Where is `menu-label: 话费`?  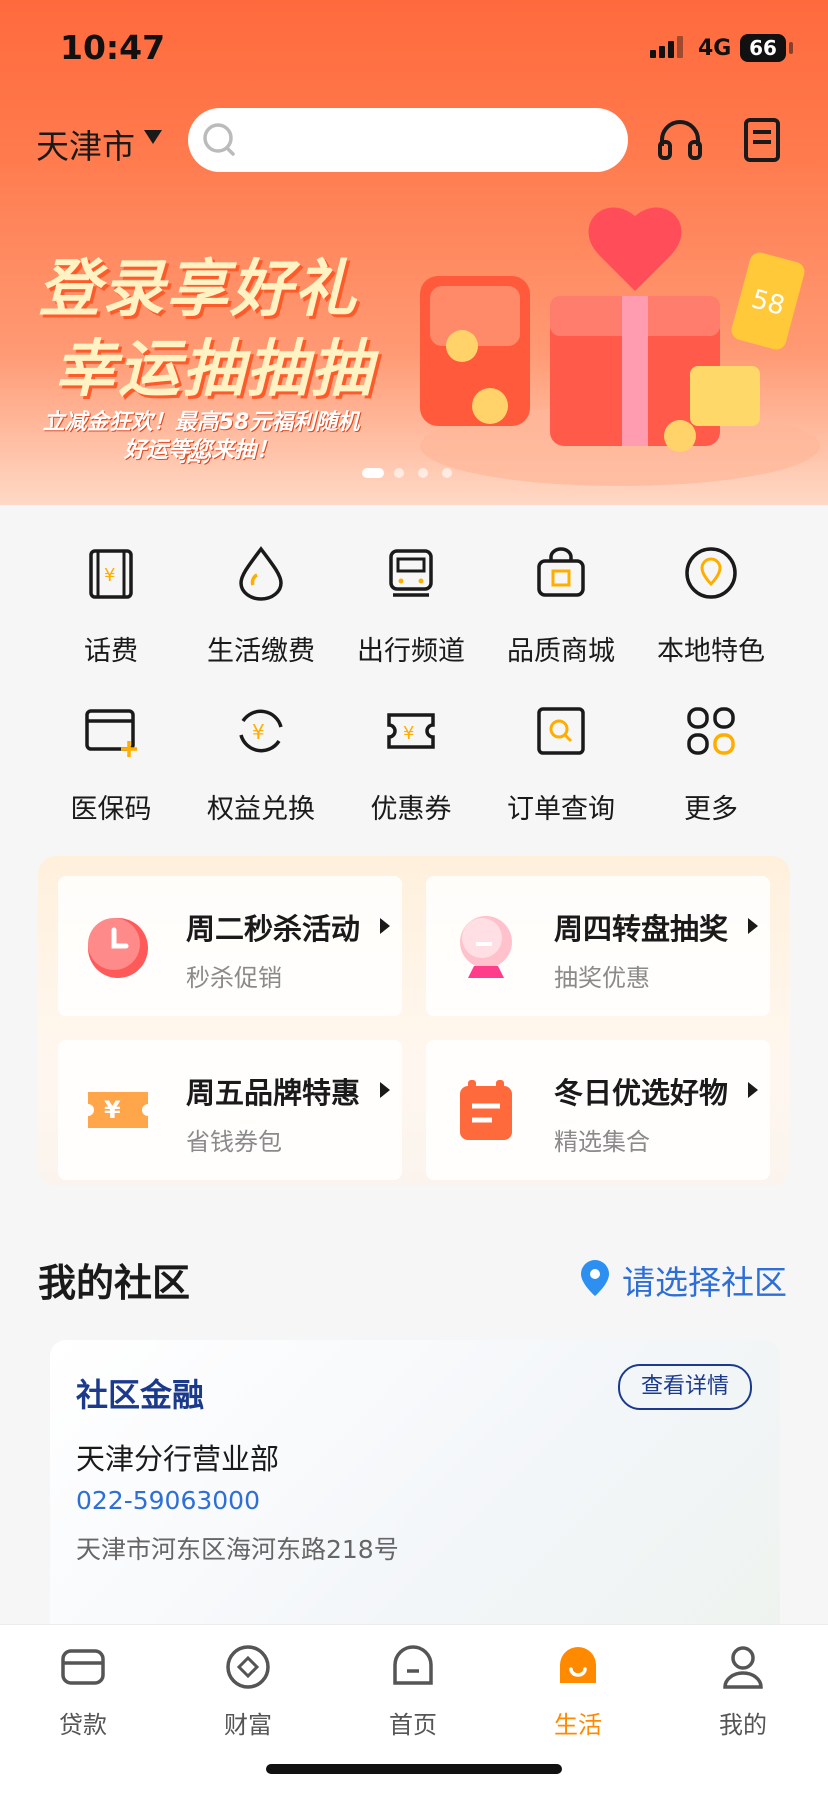
menu-label: 话费 is located at coordinates (111, 651).